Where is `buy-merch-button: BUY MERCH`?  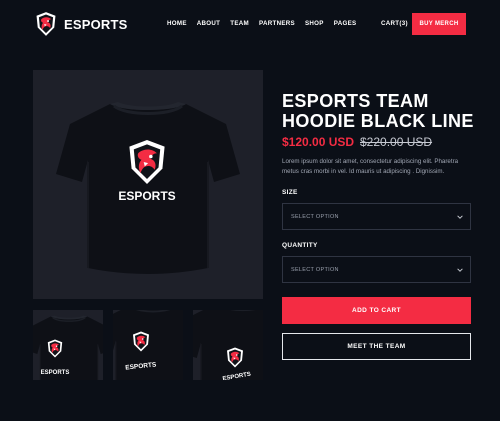 buy-merch-button: BUY MERCH is located at coordinates (439, 24).